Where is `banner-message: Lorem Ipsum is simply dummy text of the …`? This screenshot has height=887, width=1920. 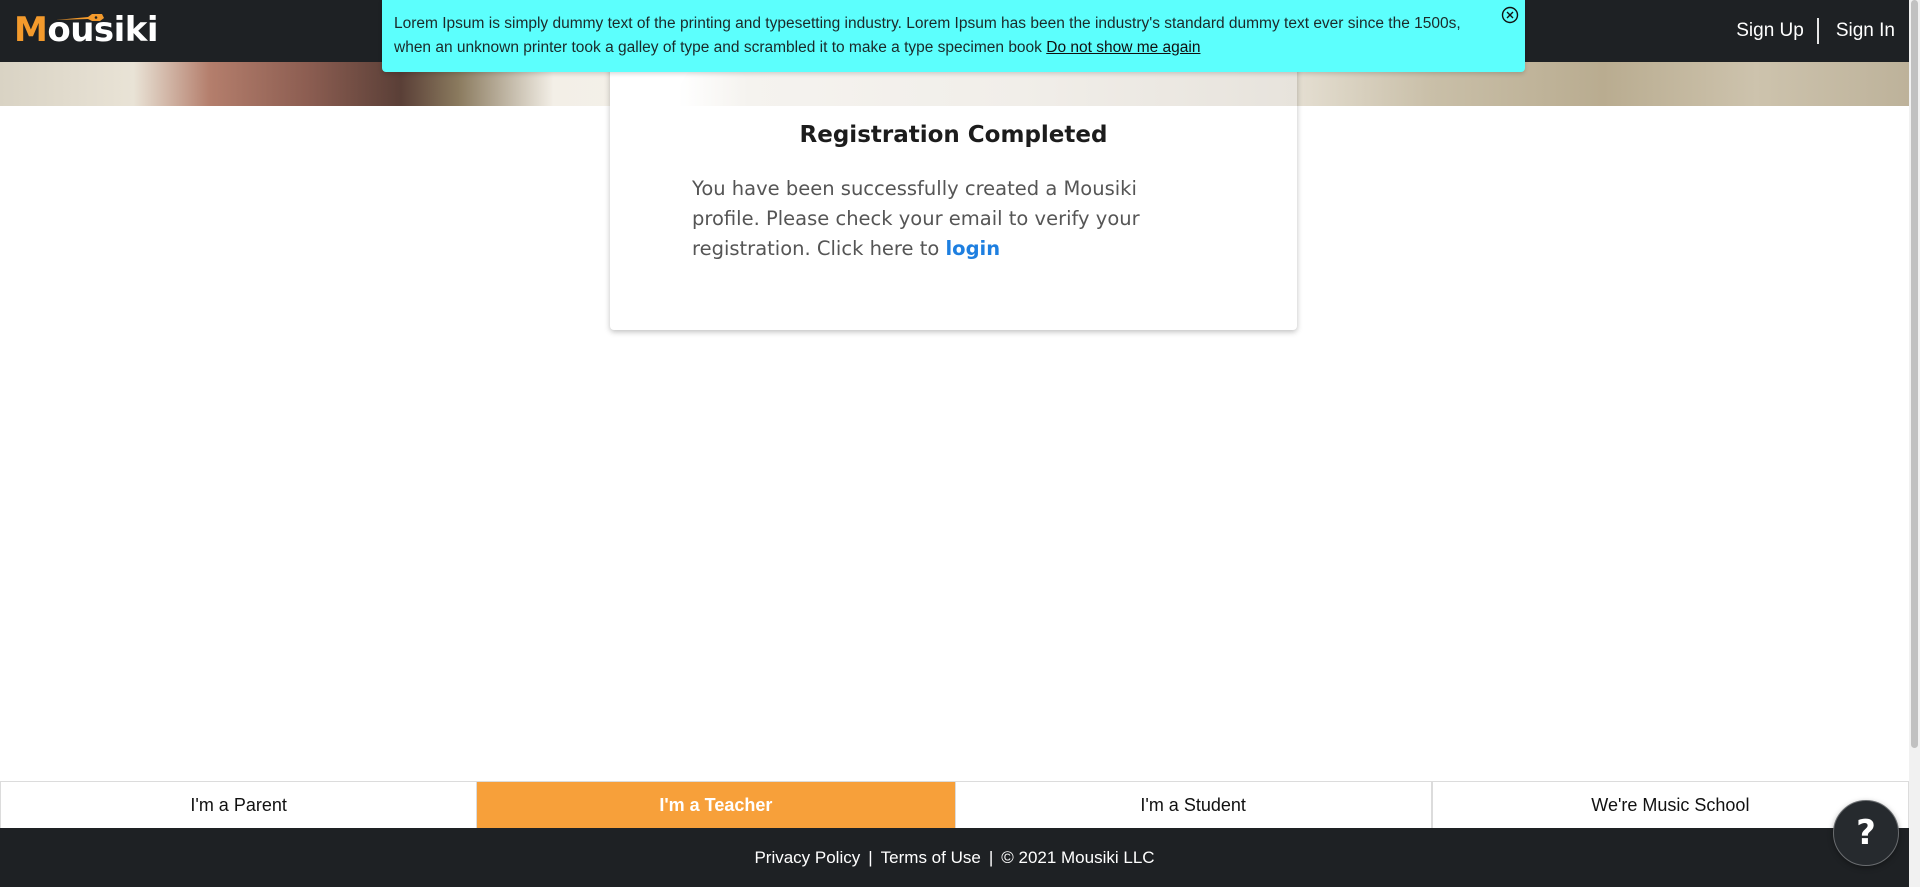
banner-message: Lorem Ipsum is simply dummy text of the … is located at coordinates (946, 36).